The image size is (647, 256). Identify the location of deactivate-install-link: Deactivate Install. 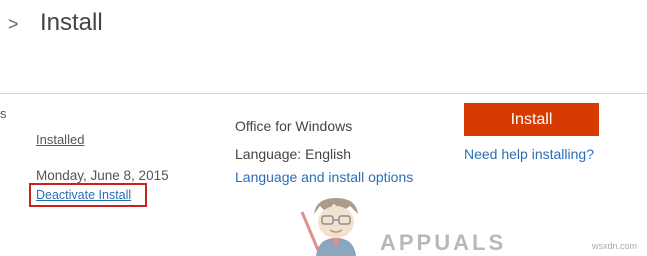
(83, 195).